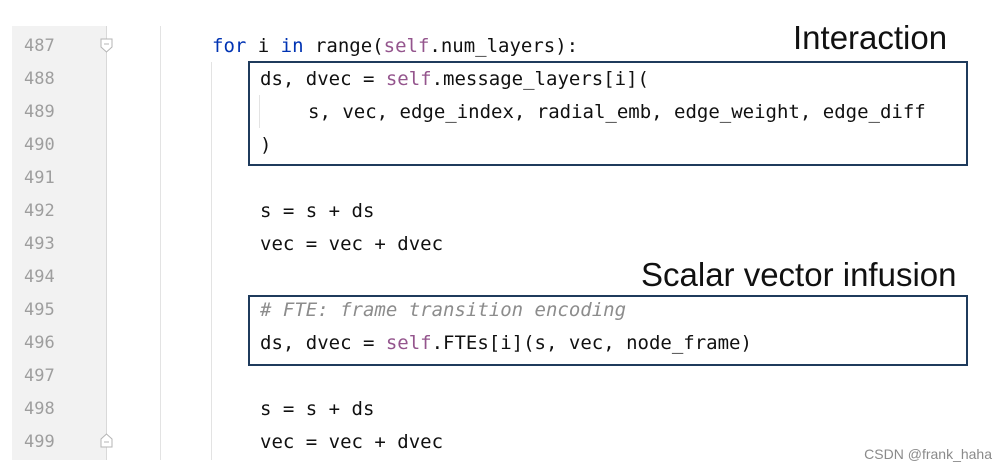  What do you see at coordinates (928, 454) in the screenshot?
I see `watermark: CSDN @frank_haha` at bounding box center [928, 454].